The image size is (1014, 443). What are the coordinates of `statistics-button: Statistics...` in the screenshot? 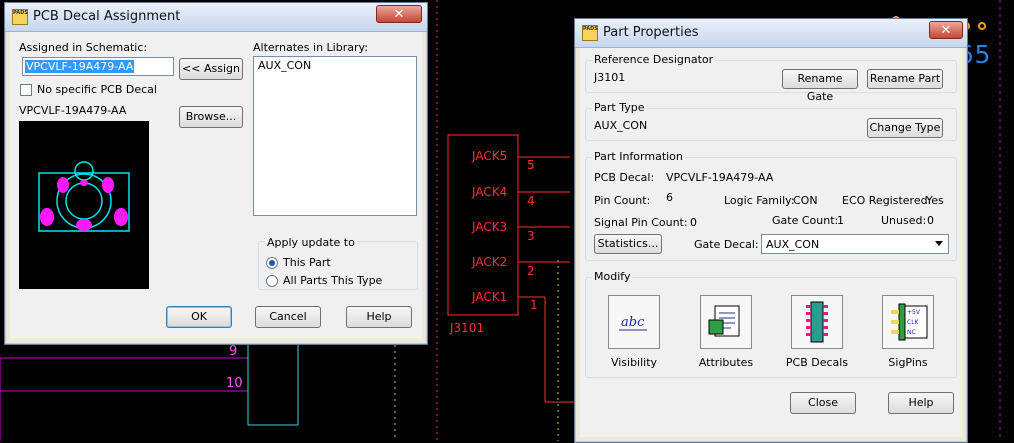 It's located at (628, 244).